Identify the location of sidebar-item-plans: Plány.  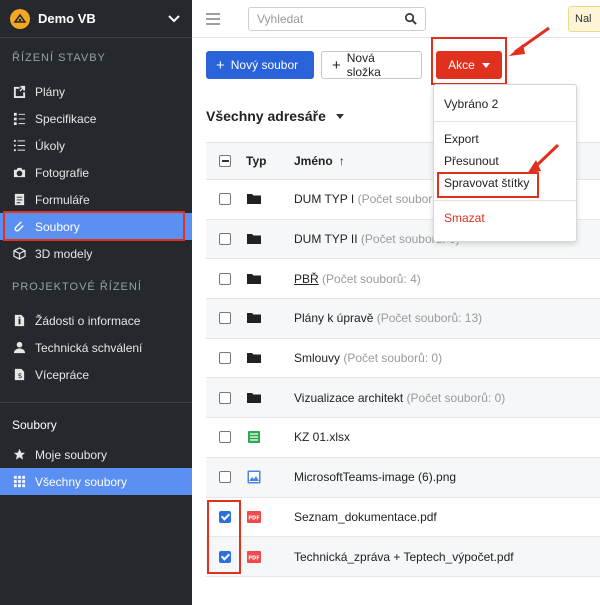
(96, 91).